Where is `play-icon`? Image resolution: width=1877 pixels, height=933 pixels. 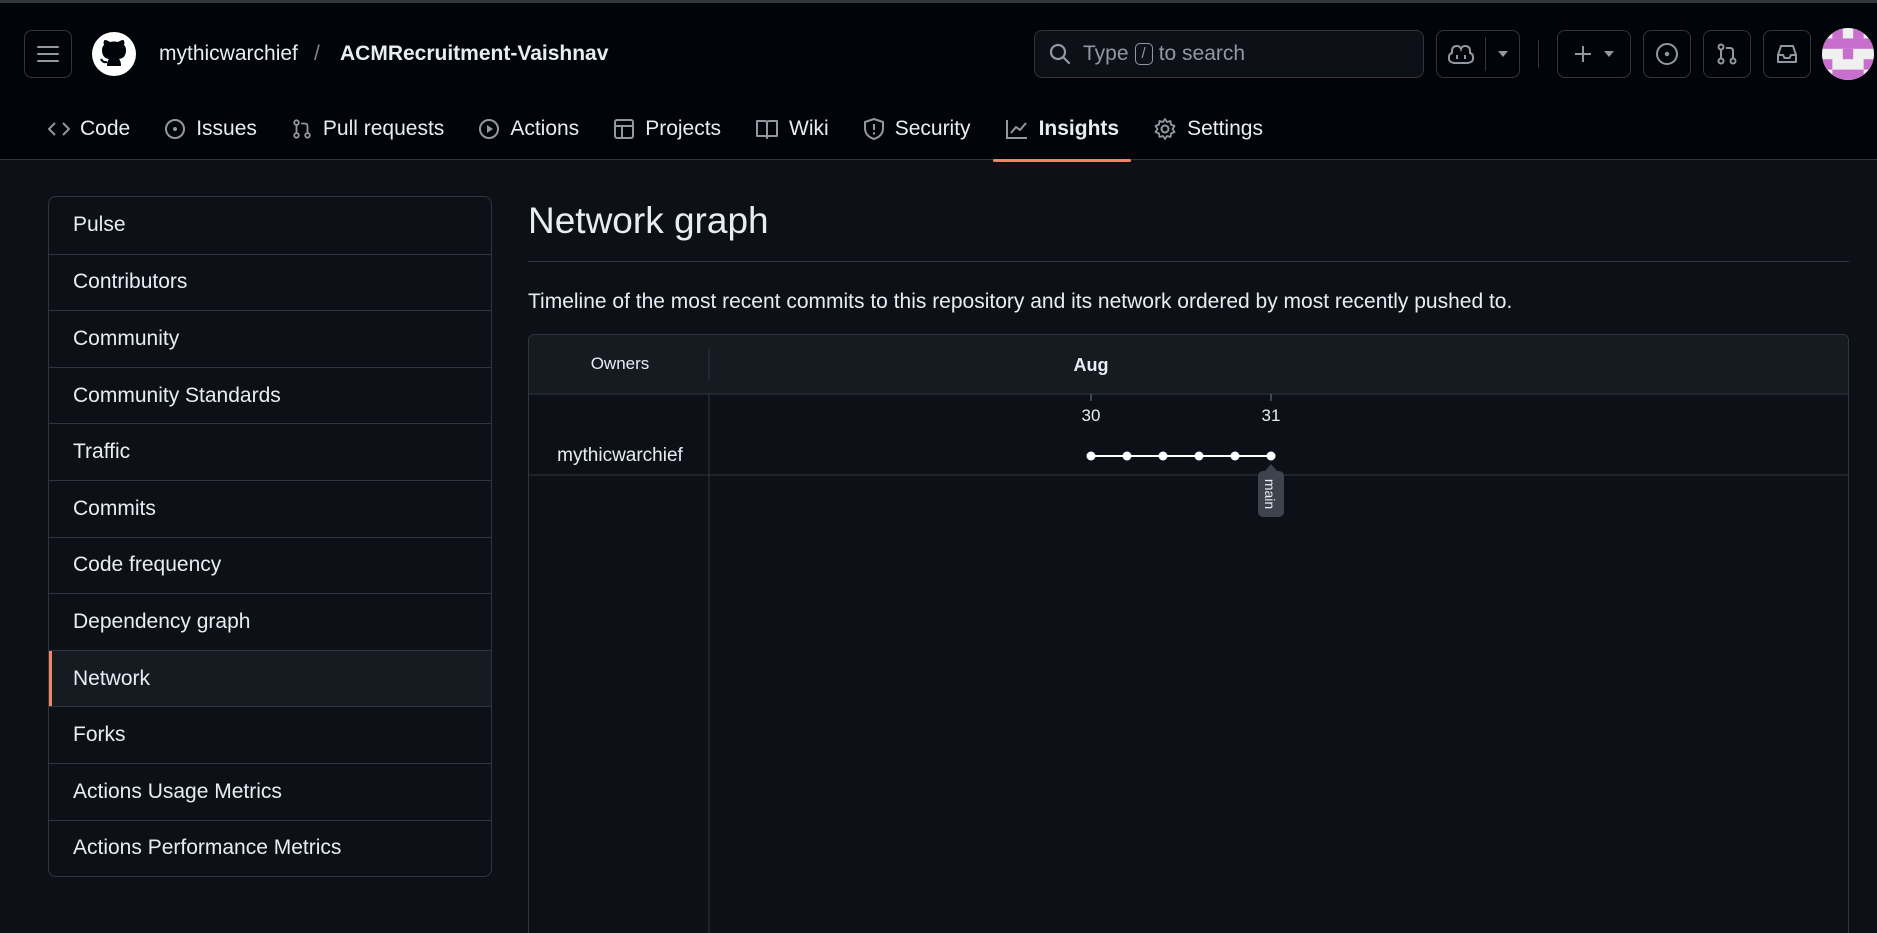
play-icon is located at coordinates (489, 128).